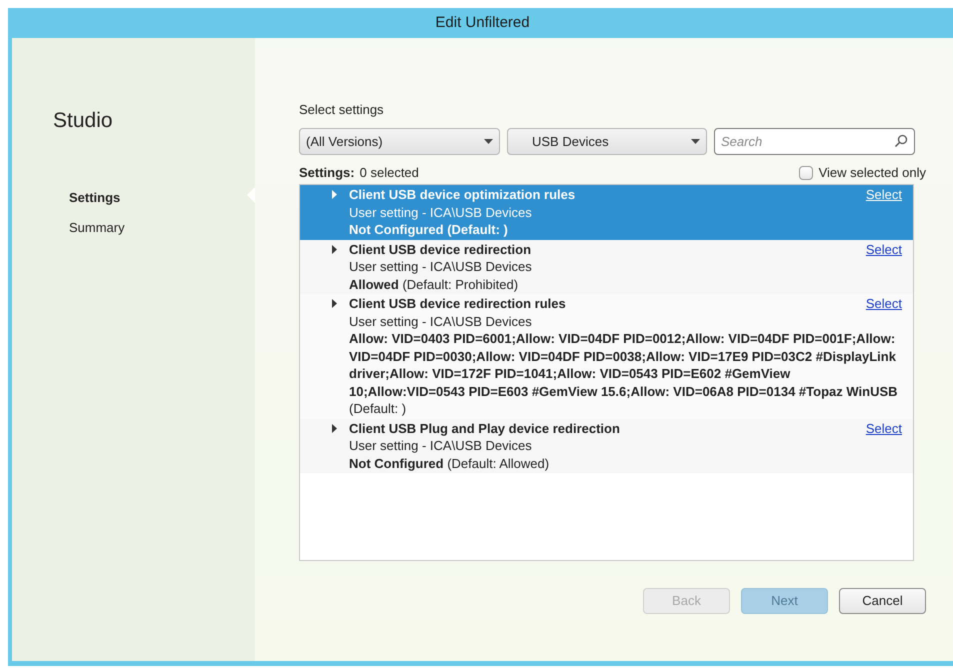 This screenshot has width=953, height=671. Describe the element at coordinates (624, 374) in the screenshot. I see `setting-value: Allow: VID=0403 PID=6001;Allow: VID=04DF PID=0012;Allow: VID=04DF PID=001F;Allow: VID=04DF PID=0030;Allow: VID=04DF PID=0038;Allow: VID=17E9 PID=03C2 #DisplayLink driver;Allow: VID=172F PID=1041;Allow: VID=0543 PID=E602 #GemView 10;Allow:VID=0543 PID=E603 #GemView 15.6;Allow: VID=06A8 PID=0134 #Topaz WinUSB (Default: )` at that location.